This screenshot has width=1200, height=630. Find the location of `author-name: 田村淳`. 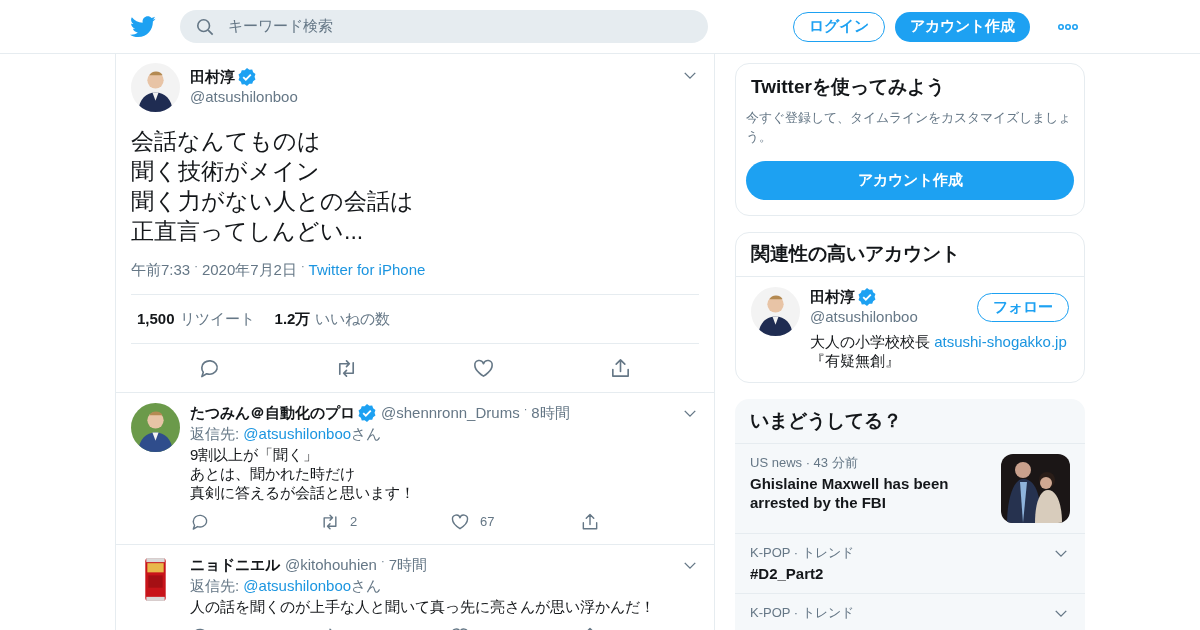

author-name: 田村淳 is located at coordinates (212, 77).